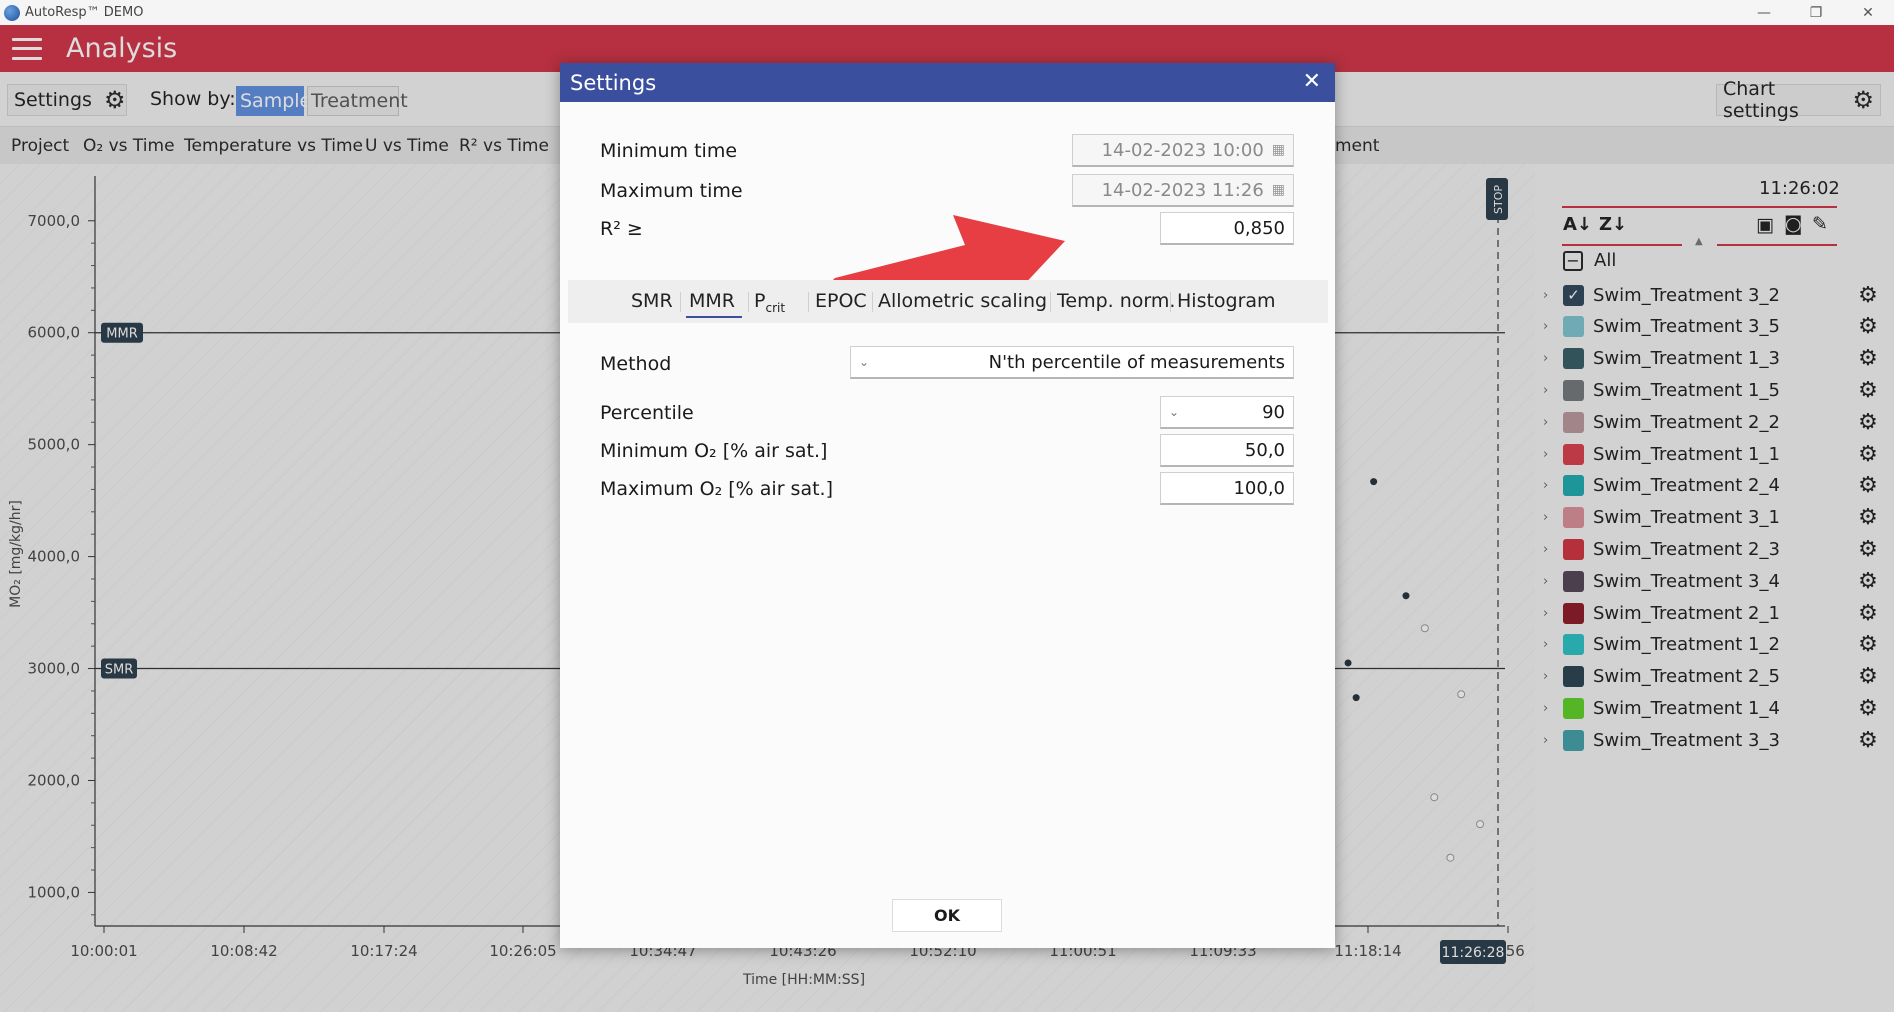 The width and height of the screenshot is (1894, 1012). Describe the element at coordinates (1259, 488) in the screenshot. I see `max-o2-value: 100,0` at that location.